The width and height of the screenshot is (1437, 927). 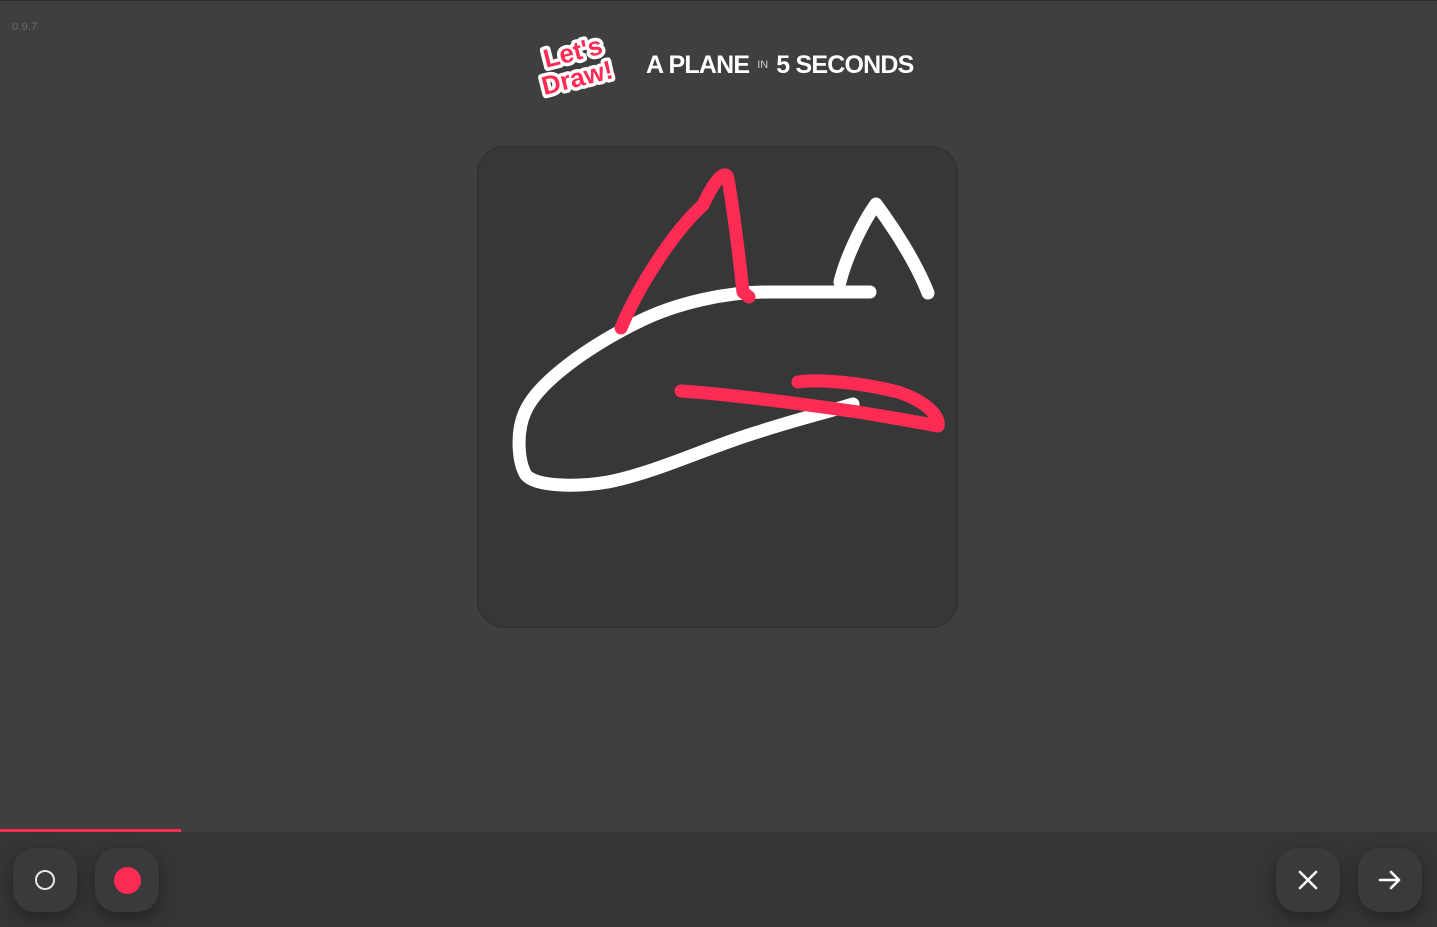 I want to click on prompt-connector: IN, so click(x=763, y=64).